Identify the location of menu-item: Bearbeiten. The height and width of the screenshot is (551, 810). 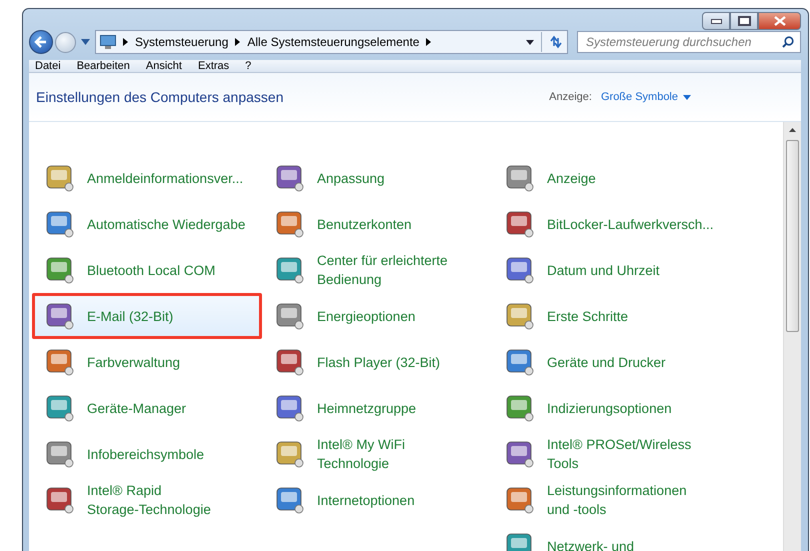
(103, 66).